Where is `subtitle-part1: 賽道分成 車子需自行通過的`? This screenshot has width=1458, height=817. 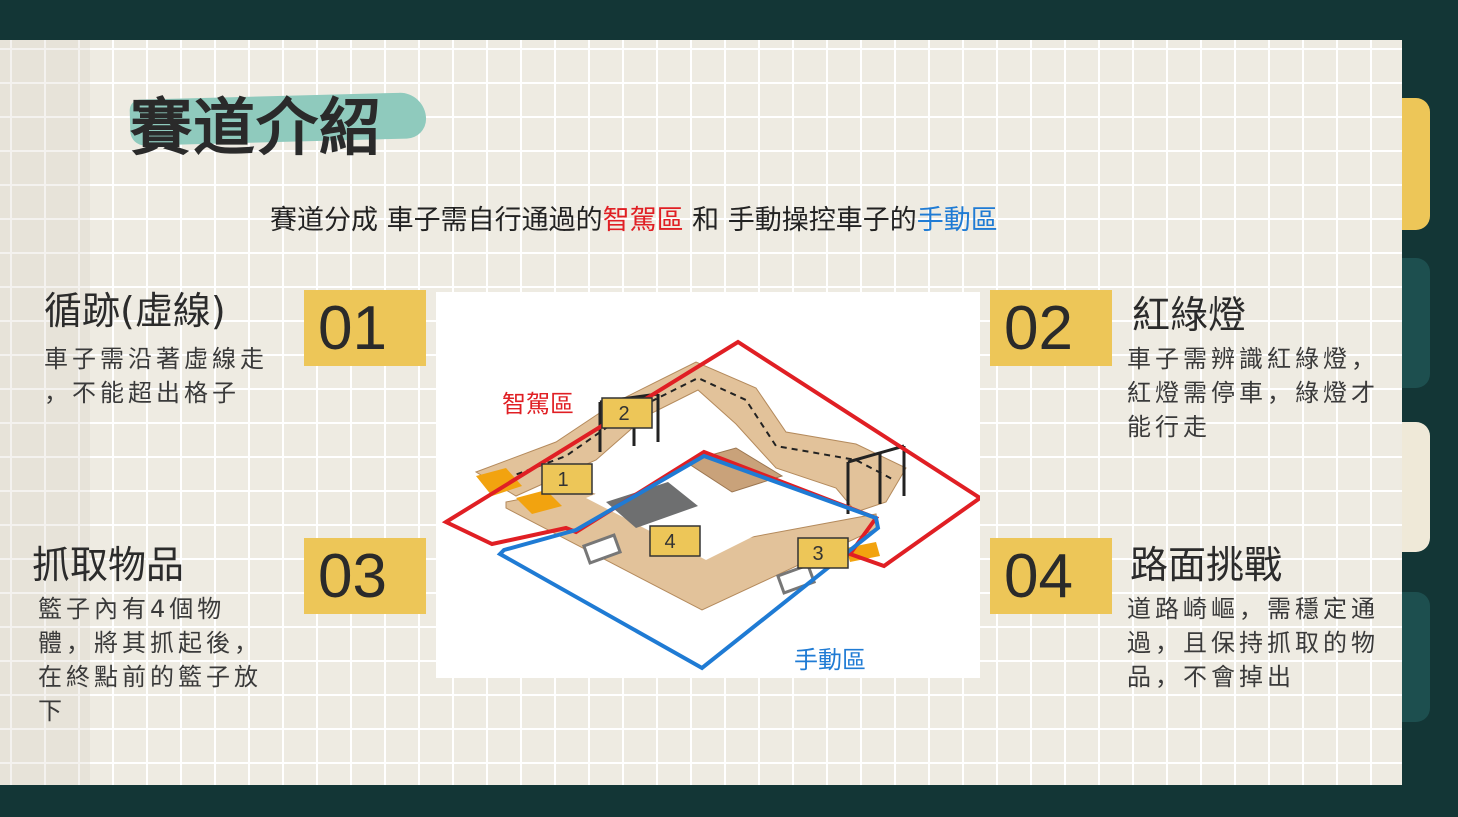
subtitle-part1: 賽道分成 車子需自行通過的 is located at coordinates (436, 220).